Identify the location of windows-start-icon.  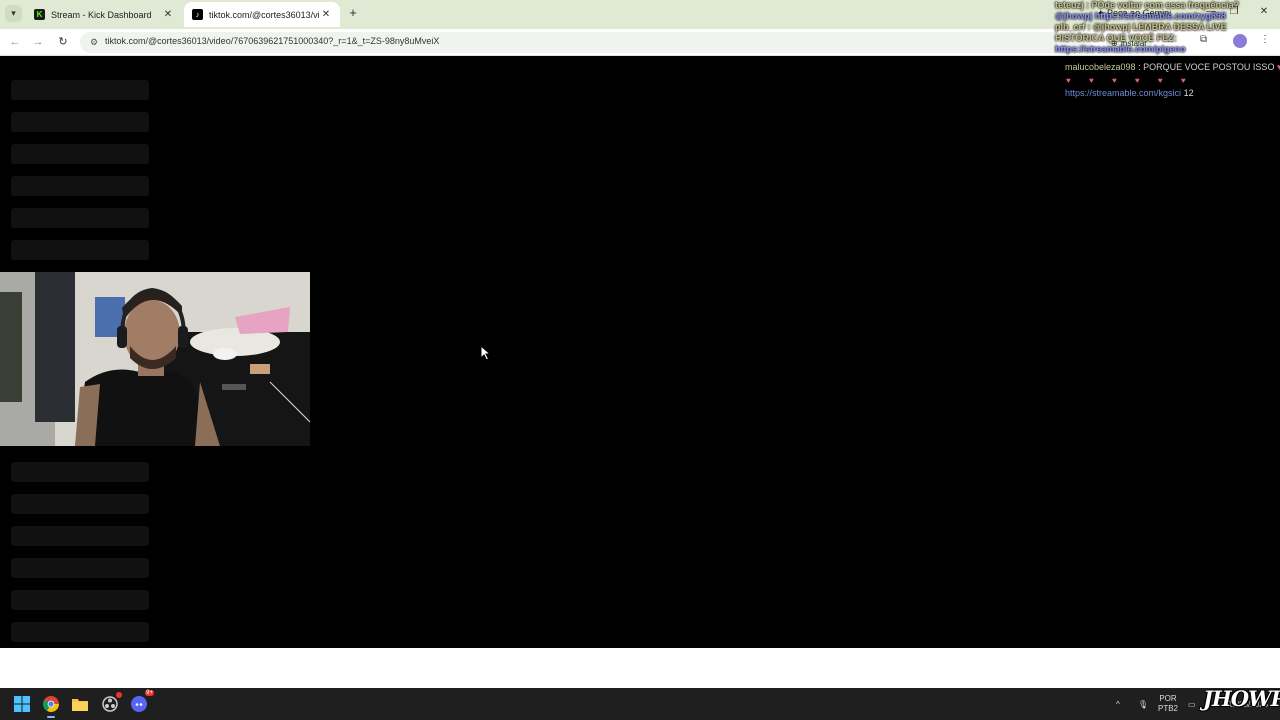
(22, 704).